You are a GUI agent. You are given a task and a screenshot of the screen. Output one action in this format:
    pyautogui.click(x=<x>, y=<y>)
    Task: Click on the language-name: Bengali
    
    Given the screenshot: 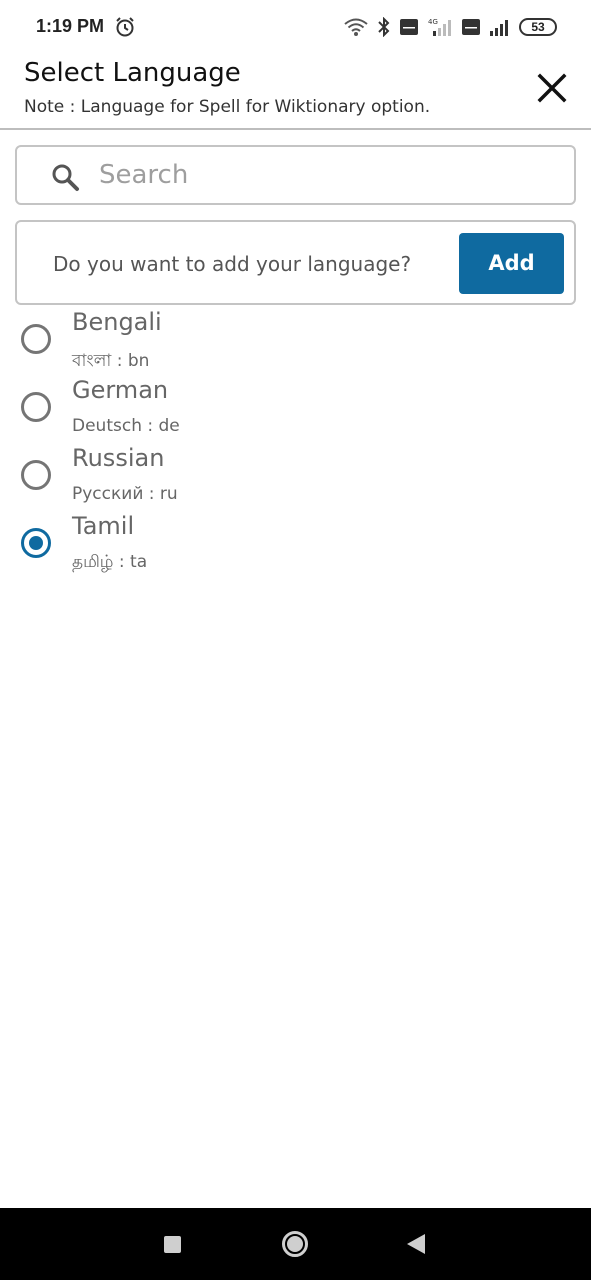 What is the action you would take?
    pyautogui.click(x=117, y=322)
    